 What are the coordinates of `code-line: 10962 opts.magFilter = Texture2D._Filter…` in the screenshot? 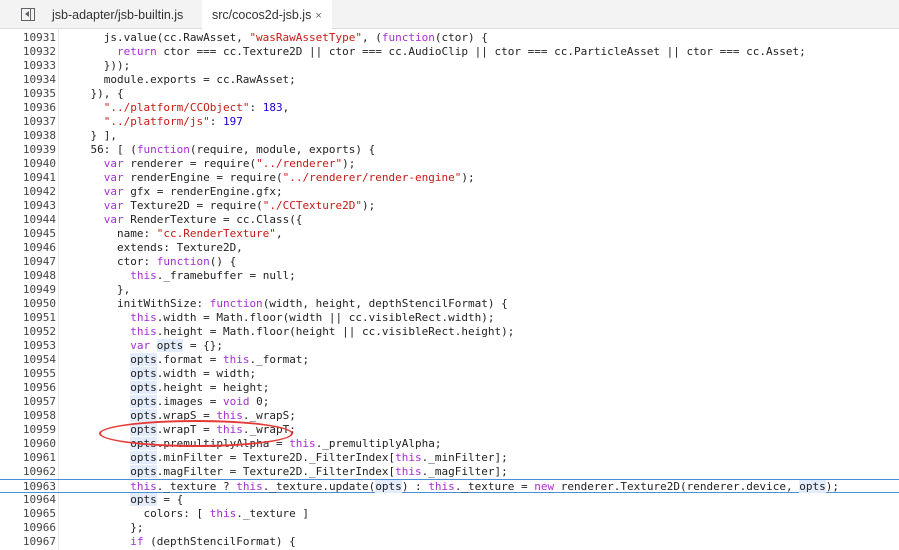 It's located at (449, 472).